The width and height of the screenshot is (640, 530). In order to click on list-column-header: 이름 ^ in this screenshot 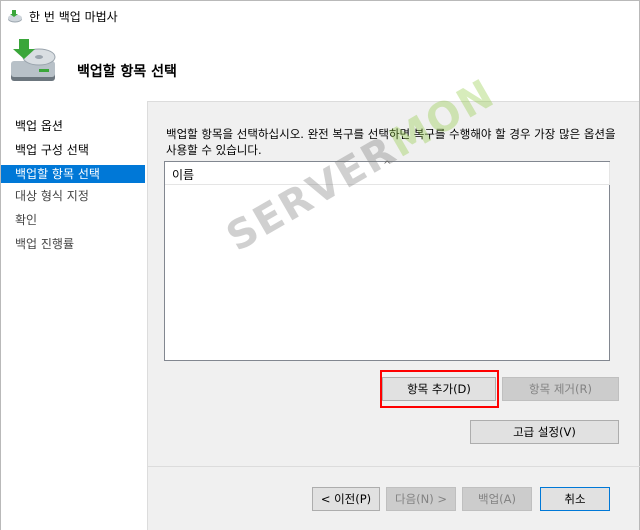, I will do `click(387, 172)`.